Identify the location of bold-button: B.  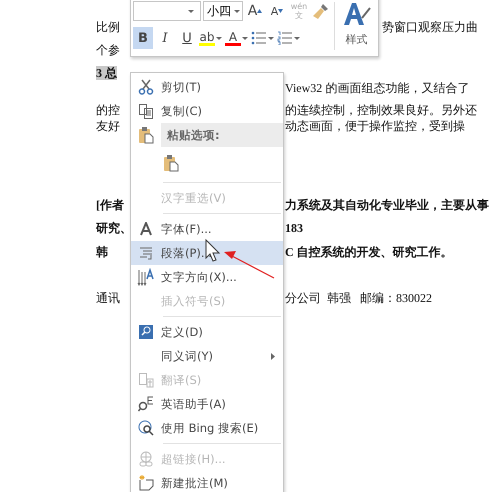
(143, 38).